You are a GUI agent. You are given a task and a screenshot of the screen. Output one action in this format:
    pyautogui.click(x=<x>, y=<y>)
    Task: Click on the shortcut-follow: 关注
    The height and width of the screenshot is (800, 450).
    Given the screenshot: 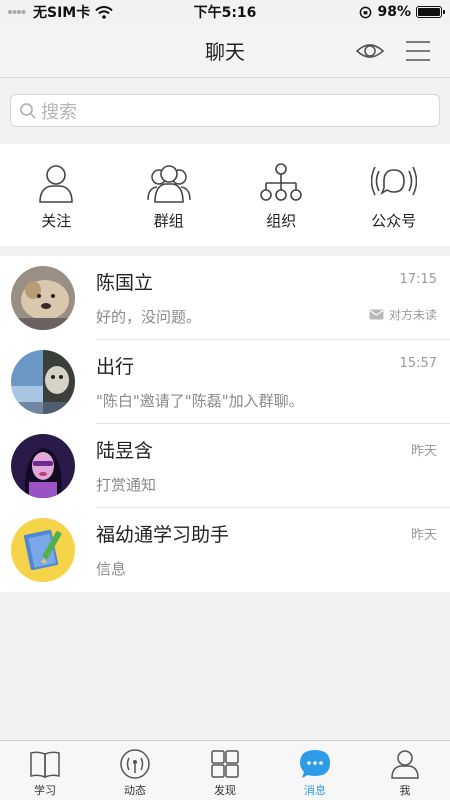 What is the action you would take?
    pyautogui.click(x=56, y=195)
    